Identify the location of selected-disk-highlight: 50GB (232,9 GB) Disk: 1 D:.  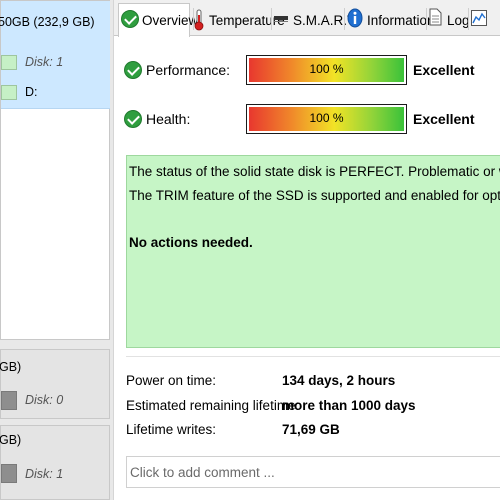
(55, 55).